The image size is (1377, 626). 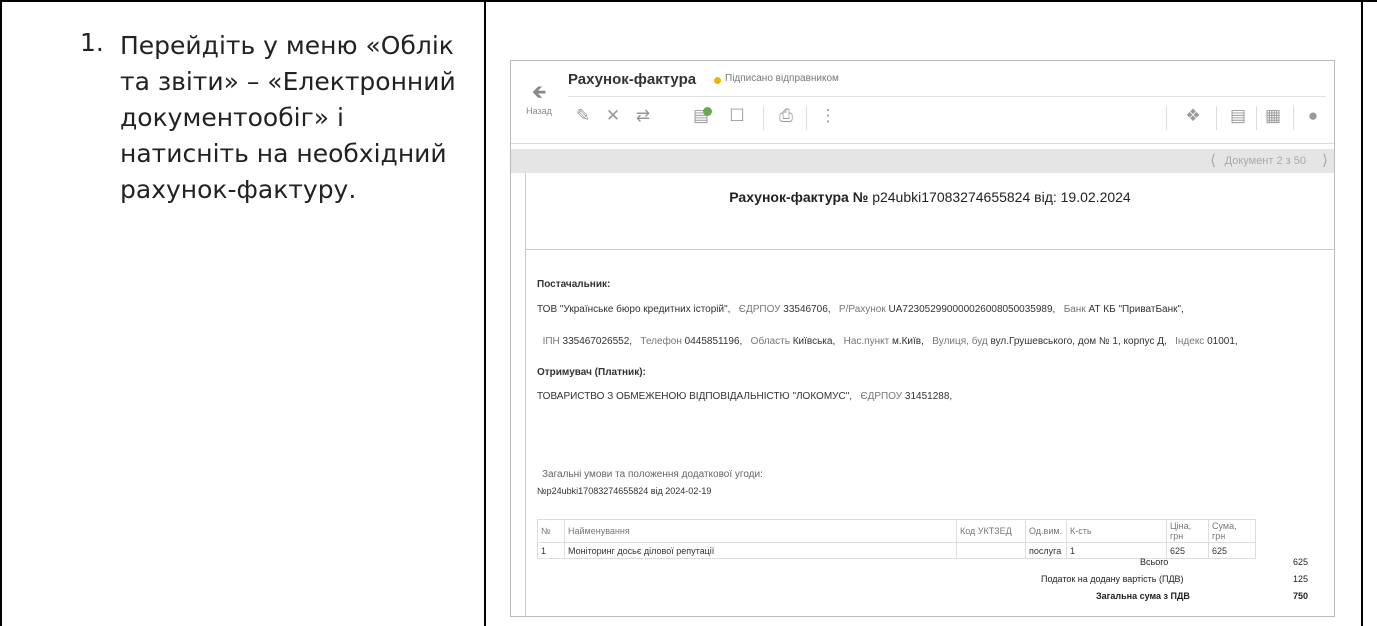 What do you see at coordinates (881, 396) in the screenshot?
I see `buyer-edrpou-label: ЄДРПОУ` at bounding box center [881, 396].